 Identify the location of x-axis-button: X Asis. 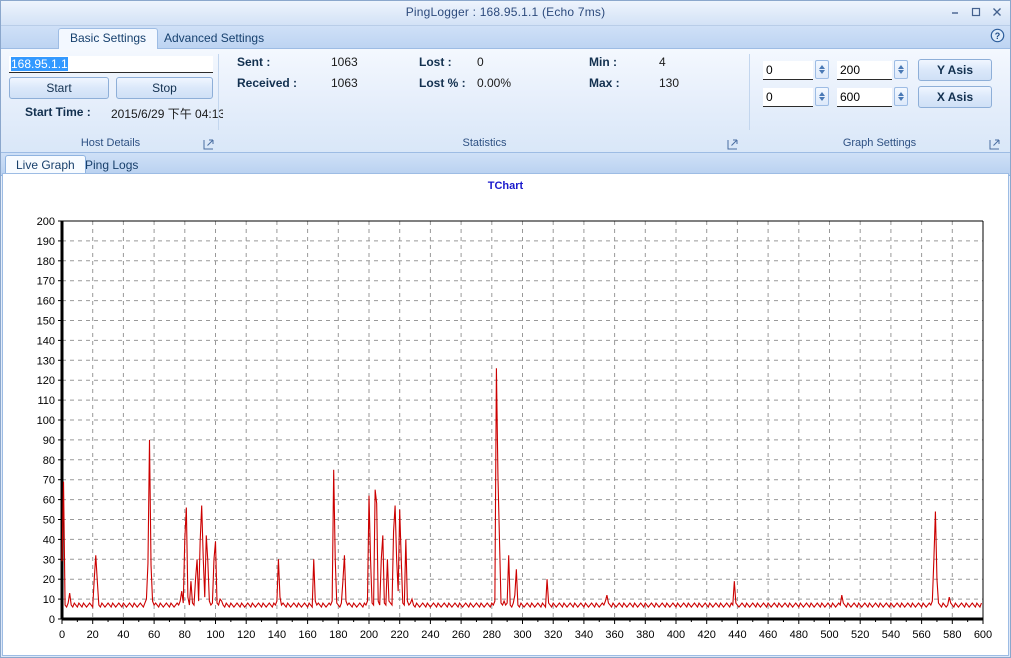
(955, 97).